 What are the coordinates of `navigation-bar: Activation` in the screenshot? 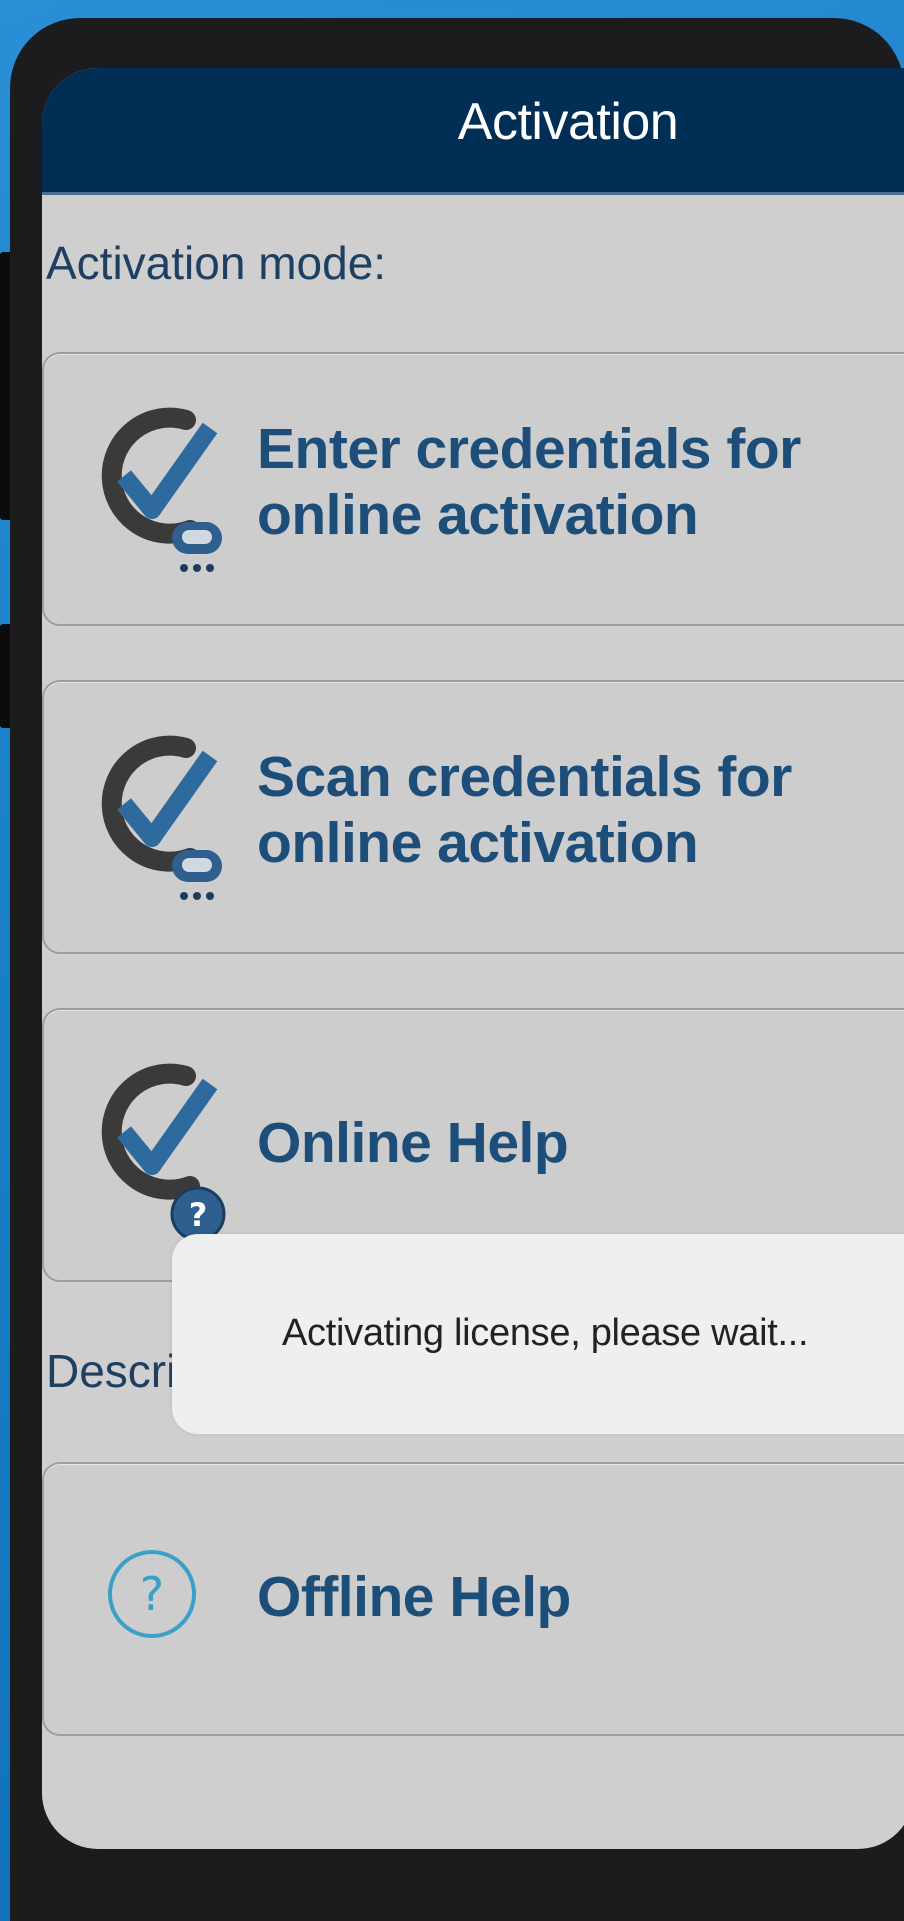 It's located at (473, 131).